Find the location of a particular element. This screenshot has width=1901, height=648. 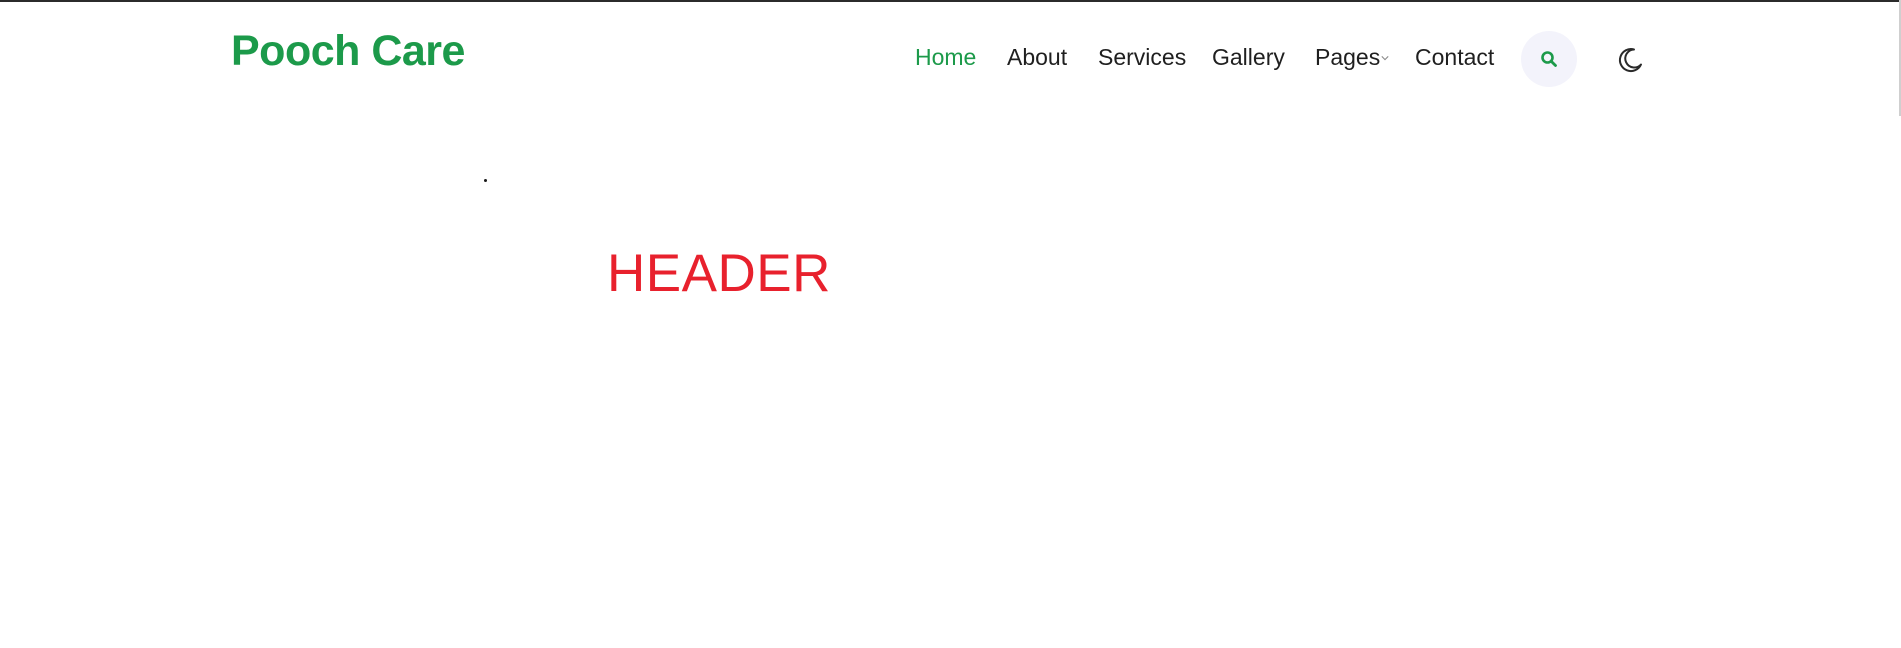

search-icon is located at coordinates (1549, 59).